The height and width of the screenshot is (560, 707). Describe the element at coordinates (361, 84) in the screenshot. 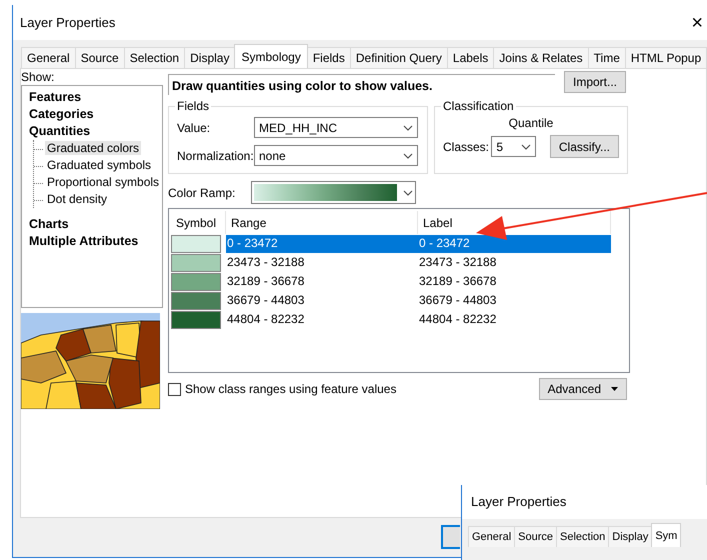

I see `description-text: Draw quantities using color to show values.` at that location.